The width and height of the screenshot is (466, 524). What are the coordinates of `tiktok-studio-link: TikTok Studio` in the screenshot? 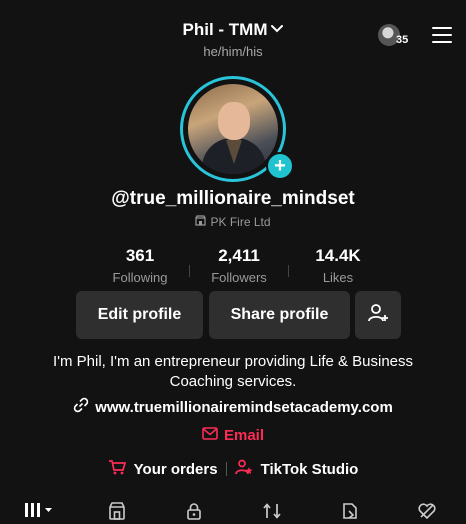 It's located at (310, 469).